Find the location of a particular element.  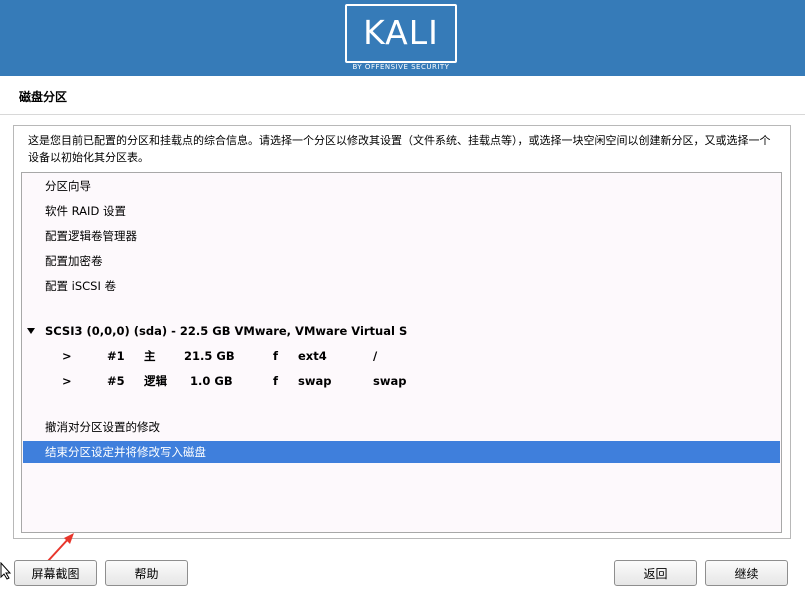

partition-number: #1 is located at coordinates (116, 356).